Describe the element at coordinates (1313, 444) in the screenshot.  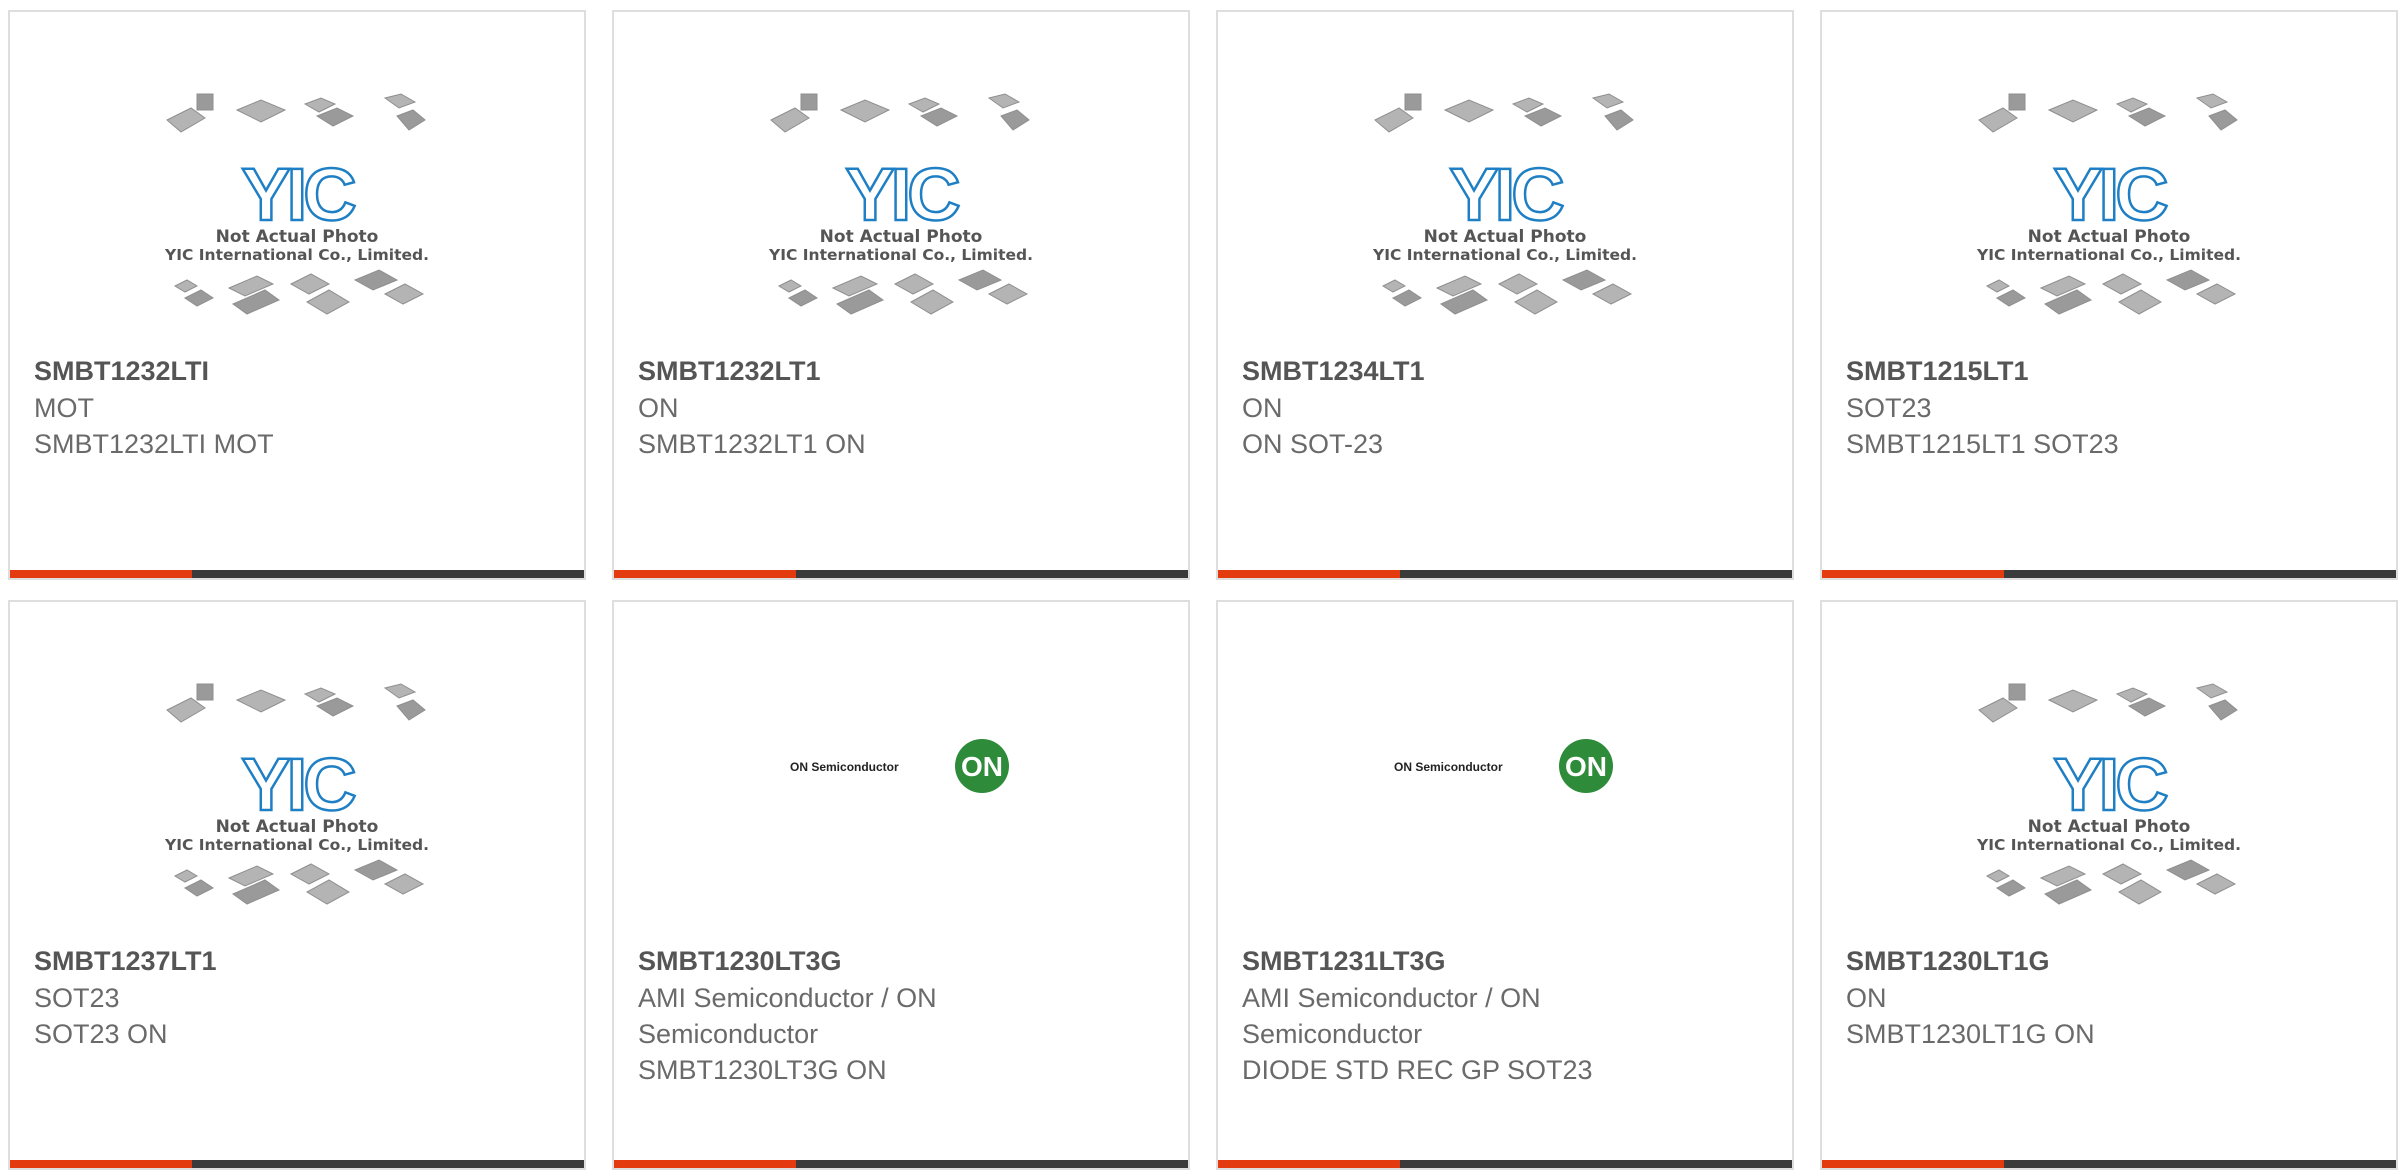
I see `description: ON SOT-23` at that location.